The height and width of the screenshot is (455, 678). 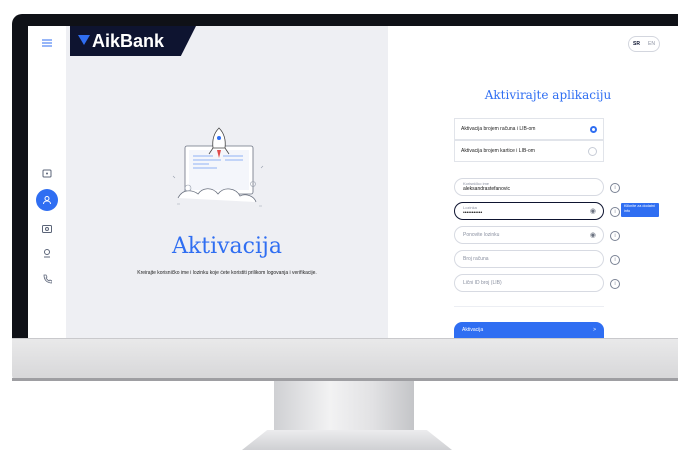 I want to click on option-label: Aktivacija brojem računa i LIB-om, so click(x=498, y=129).